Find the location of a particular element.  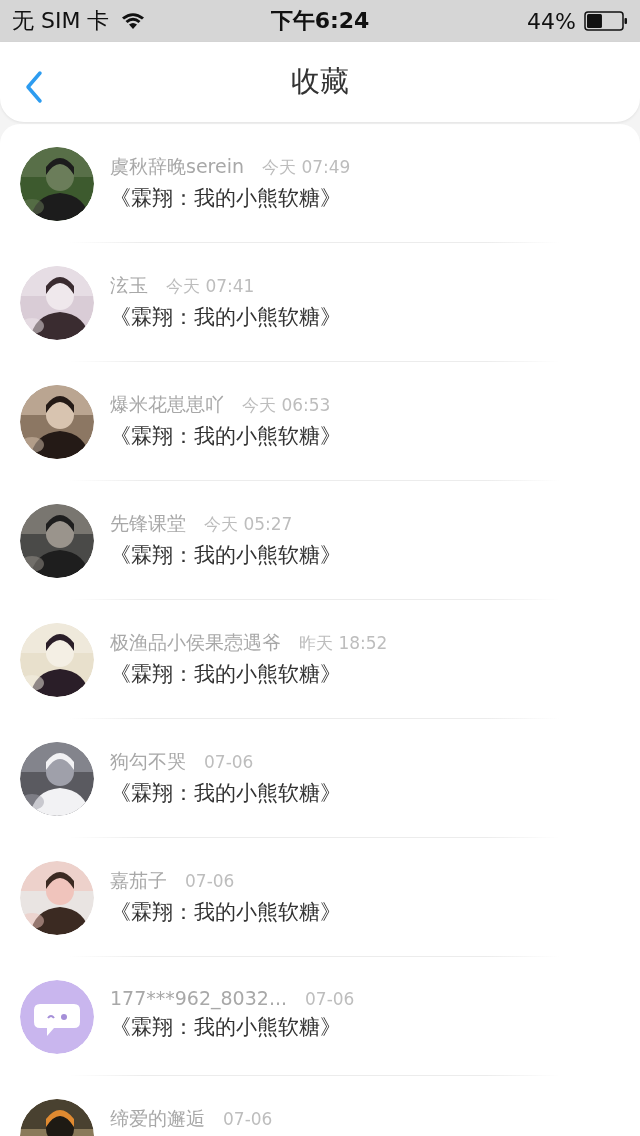

back-button is located at coordinates (34, 87).